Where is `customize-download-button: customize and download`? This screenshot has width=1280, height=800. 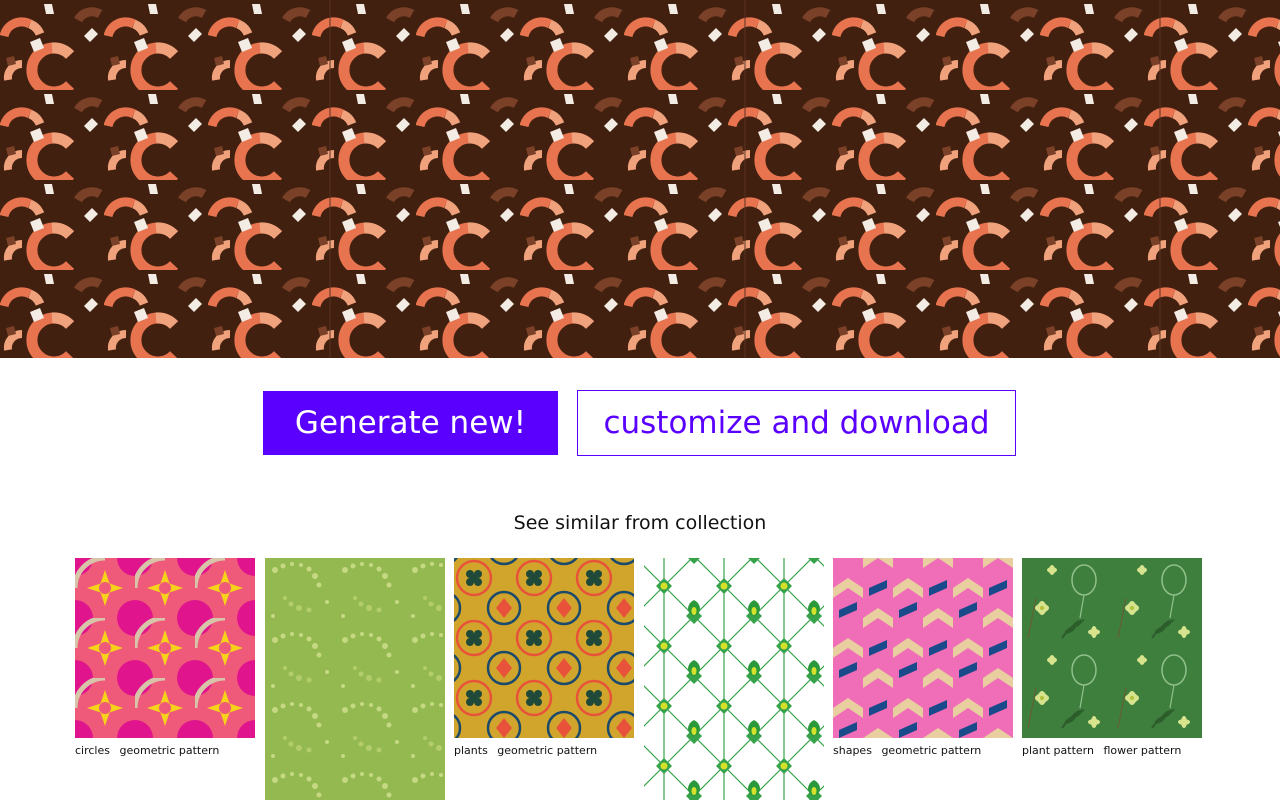
customize-download-button: customize and download is located at coordinates (796, 423).